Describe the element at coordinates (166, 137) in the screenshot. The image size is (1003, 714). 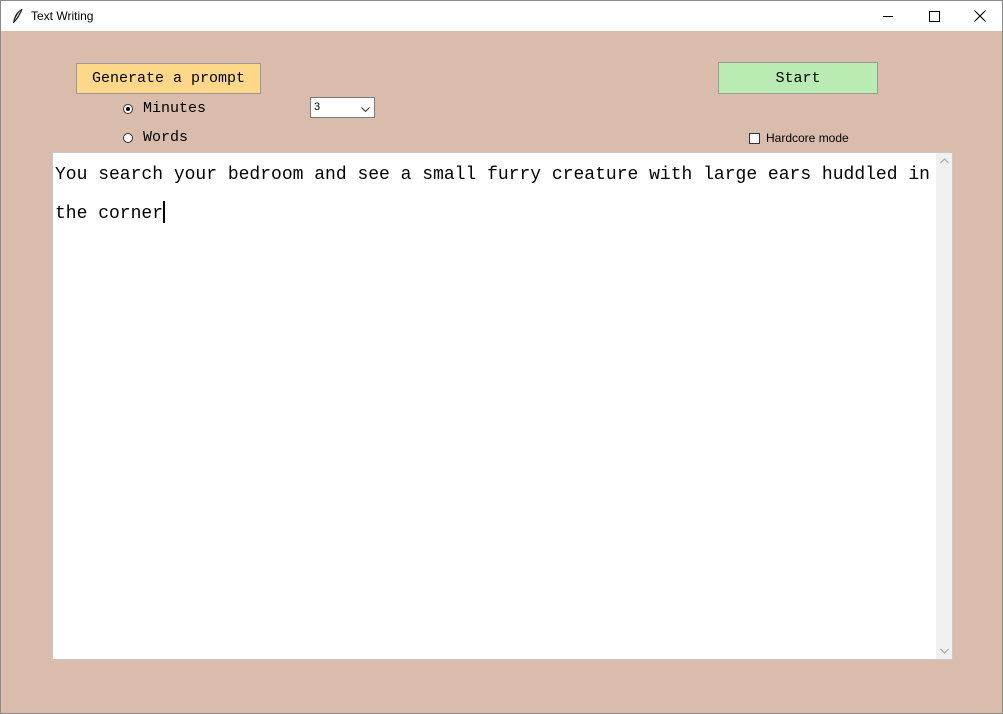
I see `words-label: Words` at that location.